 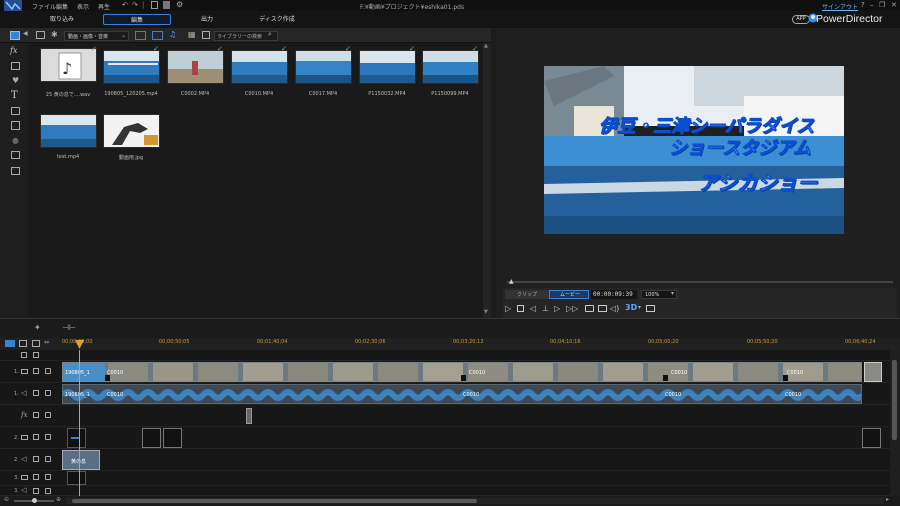 I want to click on play-icon: ▷, so click(x=508, y=308).